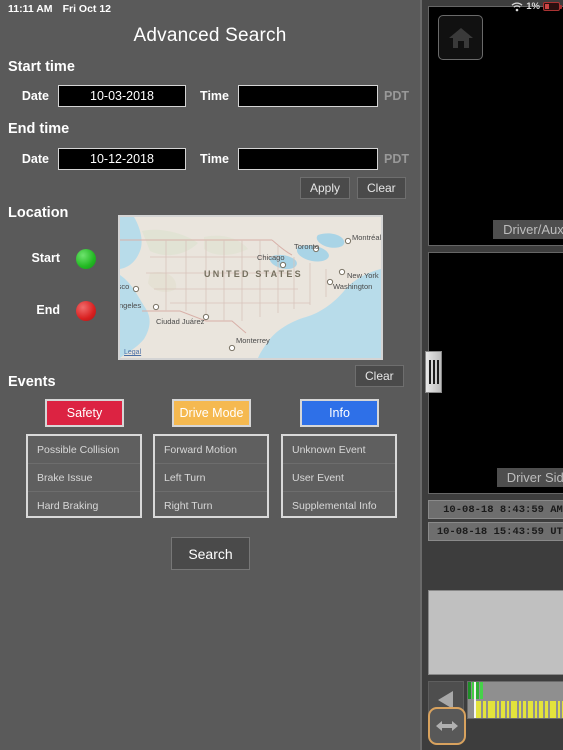 The width and height of the screenshot is (563, 750). I want to click on svg-text: Angeles, so click(130, 305).